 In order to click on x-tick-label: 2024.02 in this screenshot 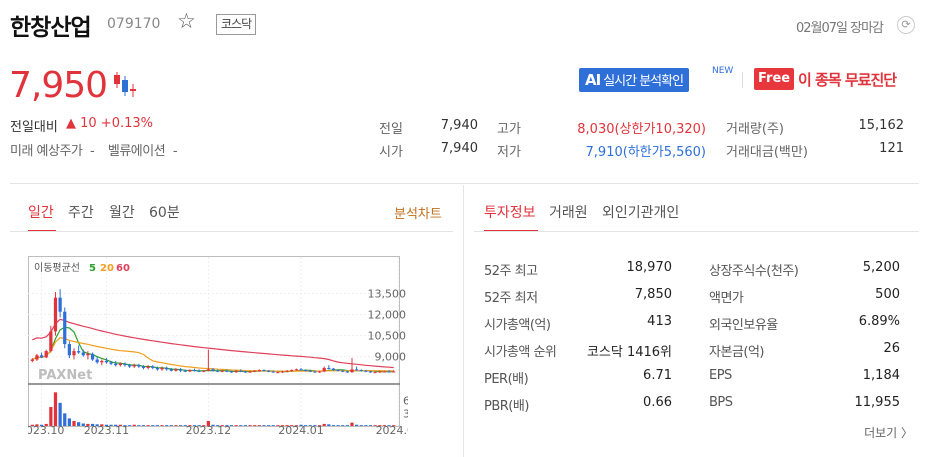, I will do `click(392, 430)`.